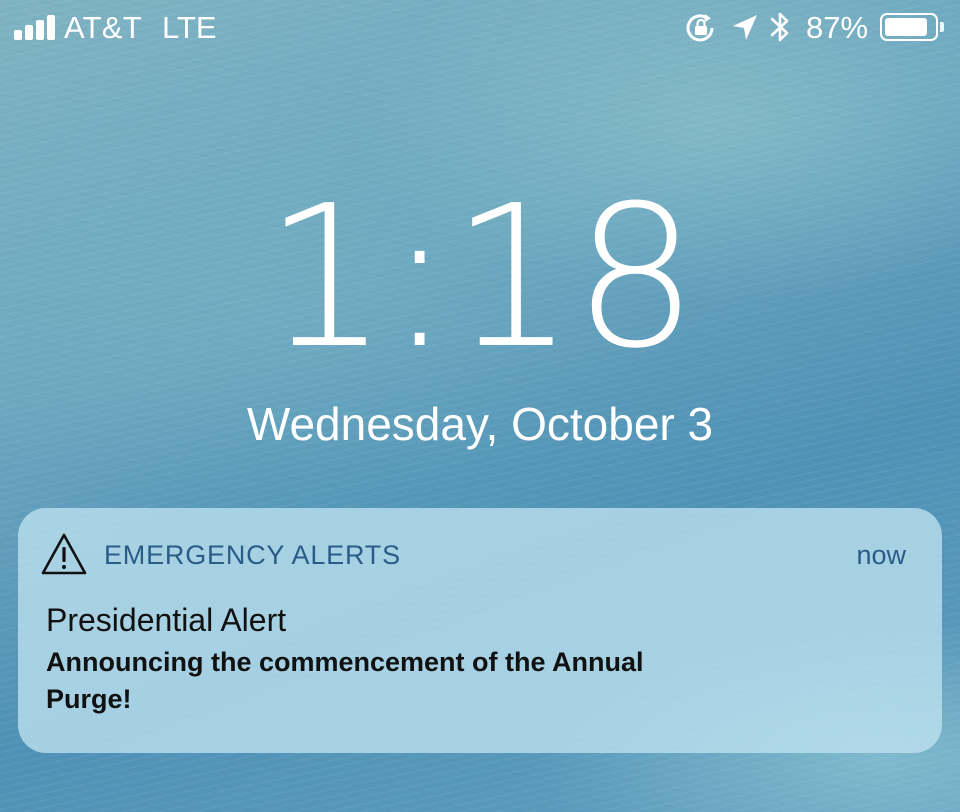 This screenshot has height=812, width=960. Describe the element at coordinates (37, 27) in the screenshot. I see `signal-icon` at that location.